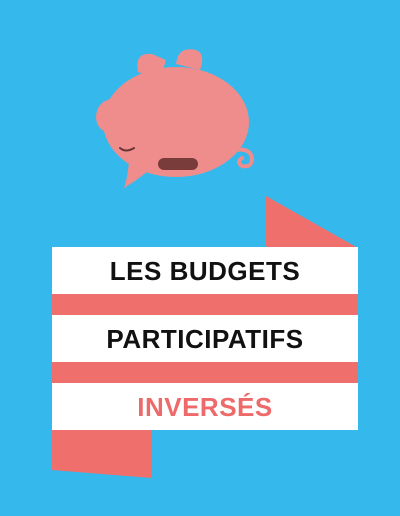 The height and width of the screenshot is (516, 400). I want to click on title-line-2: PARTICIPATIFS, so click(205, 338).